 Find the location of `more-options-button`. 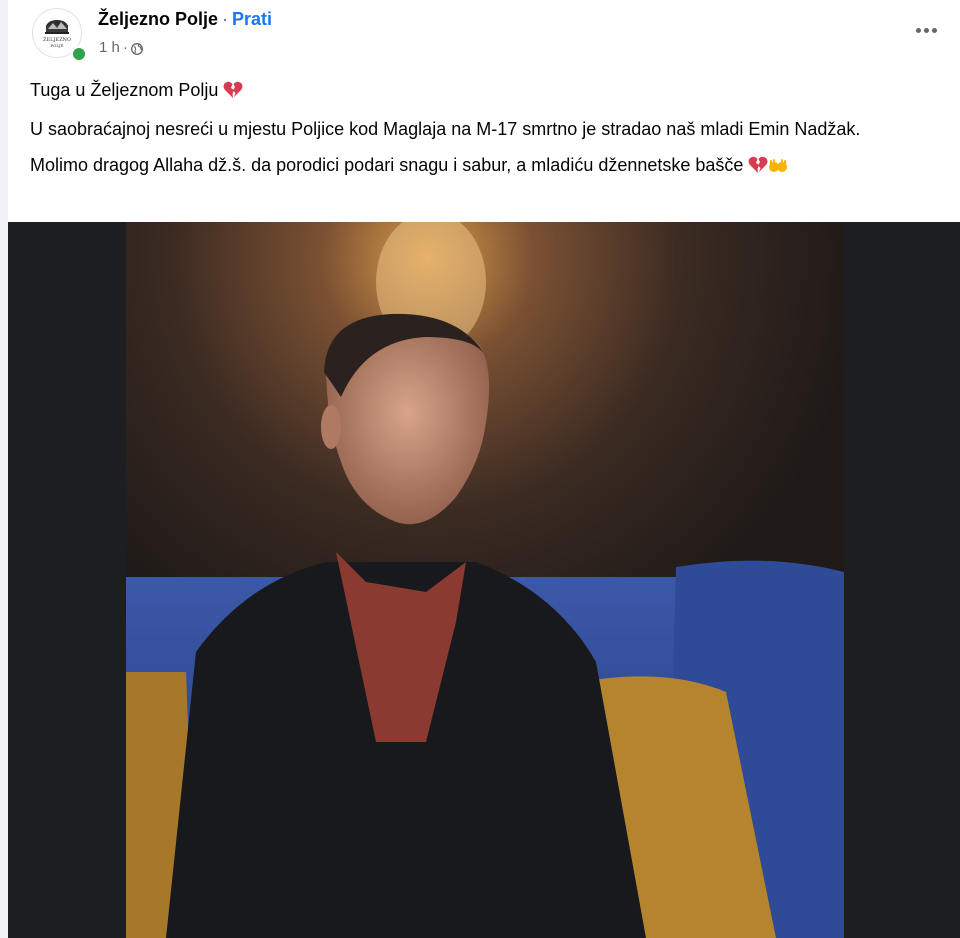

more-options-button is located at coordinates (926, 30).